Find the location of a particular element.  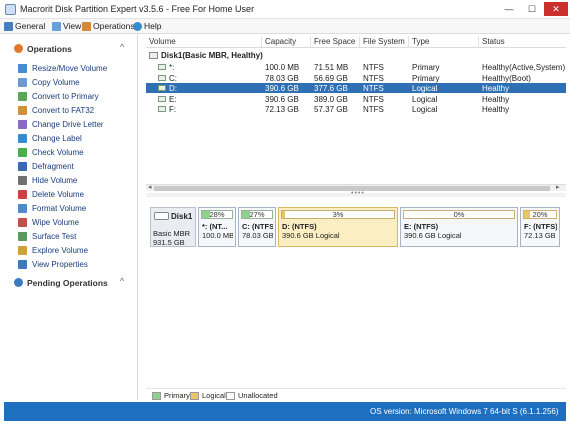

partition-info: 390.6 GB Logical is located at coordinates (433, 235).